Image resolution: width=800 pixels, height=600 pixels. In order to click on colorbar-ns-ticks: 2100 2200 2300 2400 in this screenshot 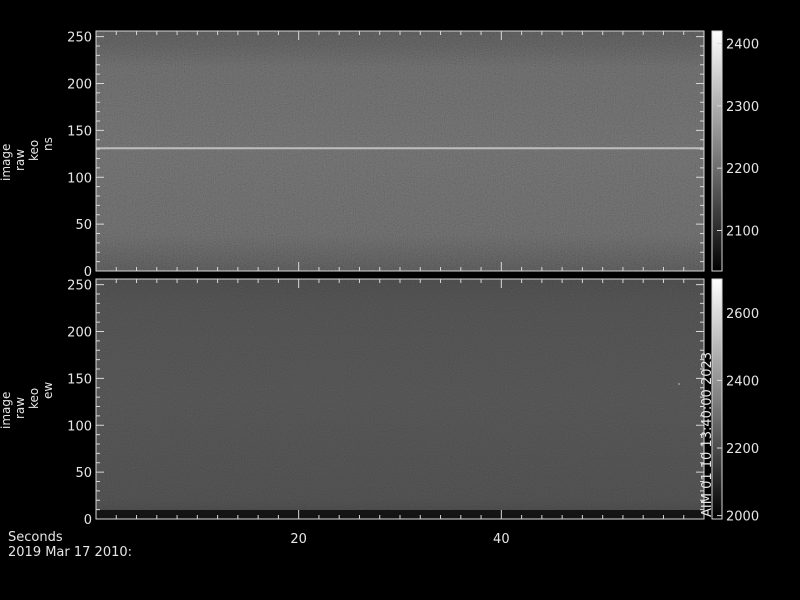, I will do `click(738, 138)`.